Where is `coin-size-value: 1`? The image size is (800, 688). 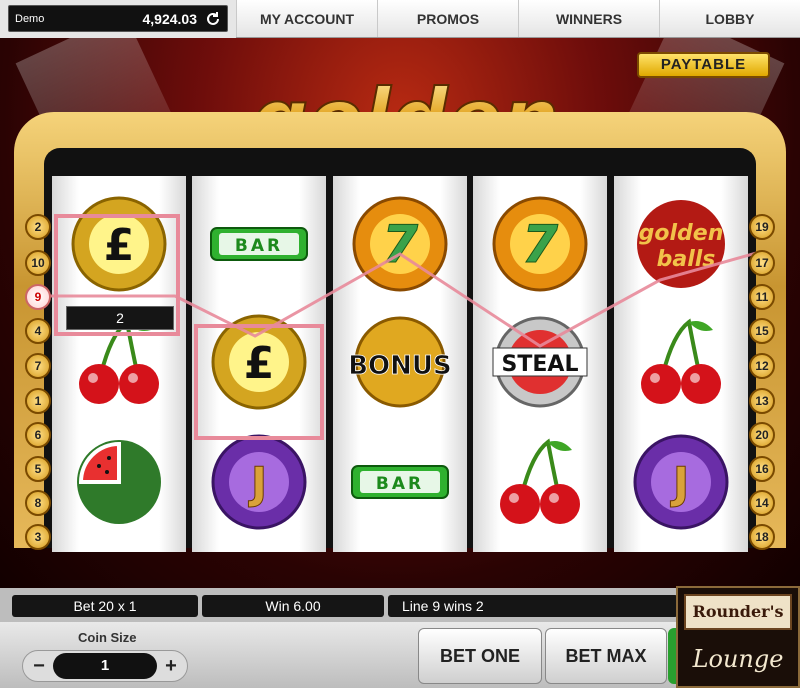 coin-size-value: 1 is located at coordinates (105, 666).